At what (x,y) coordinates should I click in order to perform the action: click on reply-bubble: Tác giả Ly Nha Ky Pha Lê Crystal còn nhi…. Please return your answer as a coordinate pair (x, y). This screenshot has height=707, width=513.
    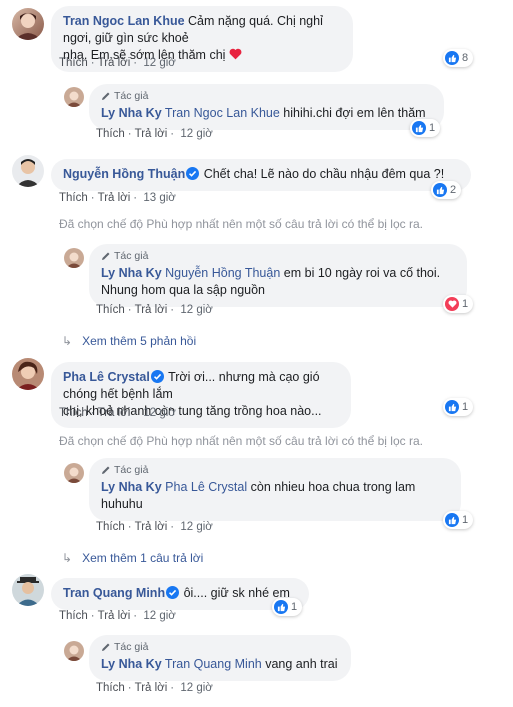
    Looking at the image, I should click on (275, 489).